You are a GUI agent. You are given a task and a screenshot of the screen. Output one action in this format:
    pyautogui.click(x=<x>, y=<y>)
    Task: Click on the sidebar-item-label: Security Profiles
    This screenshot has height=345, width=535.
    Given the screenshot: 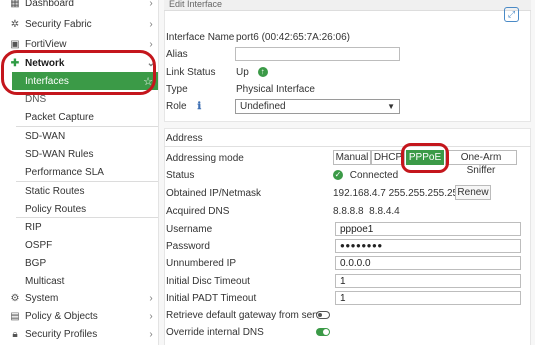 What is the action you would take?
    pyautogui.click(x=61, y=334)
    